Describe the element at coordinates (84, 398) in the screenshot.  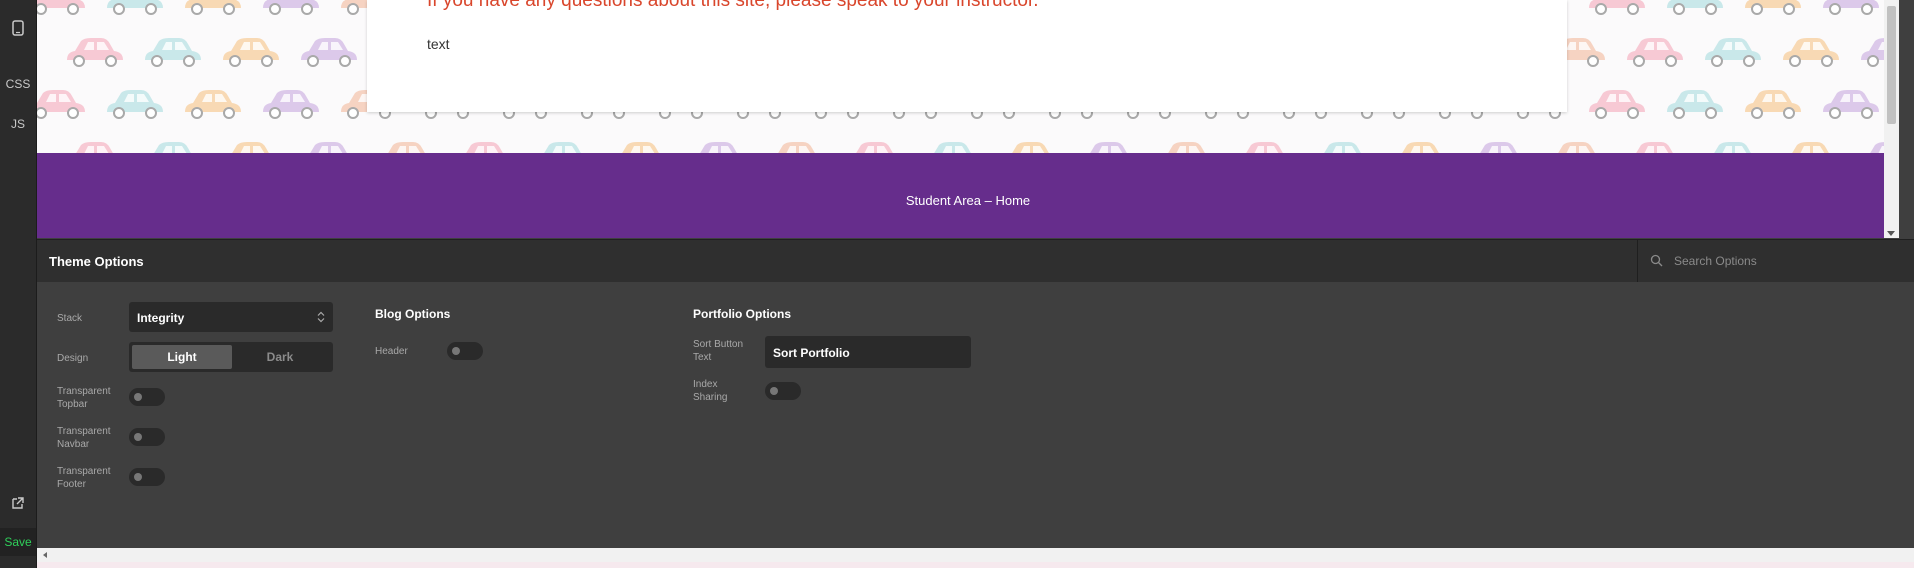
I see `transparent-topbar-label: Transparent Topbar` at that location.